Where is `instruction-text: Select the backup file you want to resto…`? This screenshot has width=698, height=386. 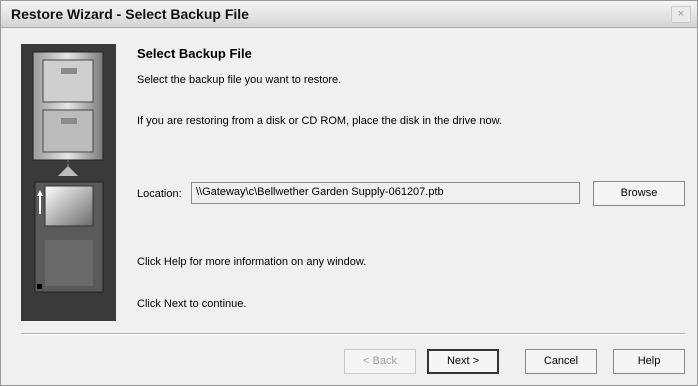
instruction-text: Select the backup file you want to resto… is located at coordinates (239, 80).